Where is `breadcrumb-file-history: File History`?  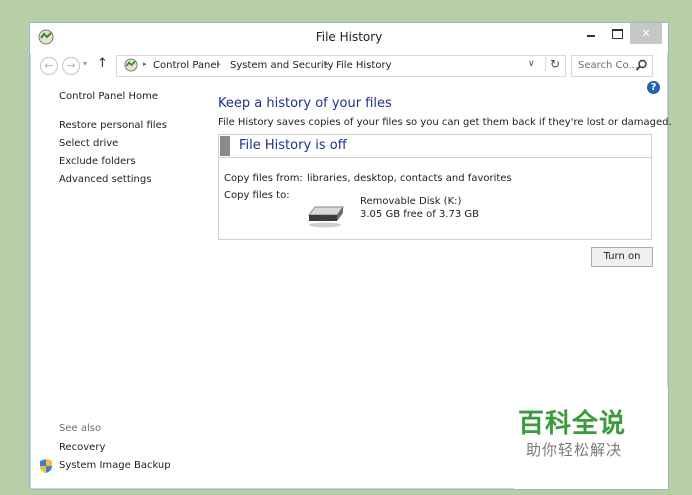 breadcrumb-file-history: File History is located at coordinates (364, 65).